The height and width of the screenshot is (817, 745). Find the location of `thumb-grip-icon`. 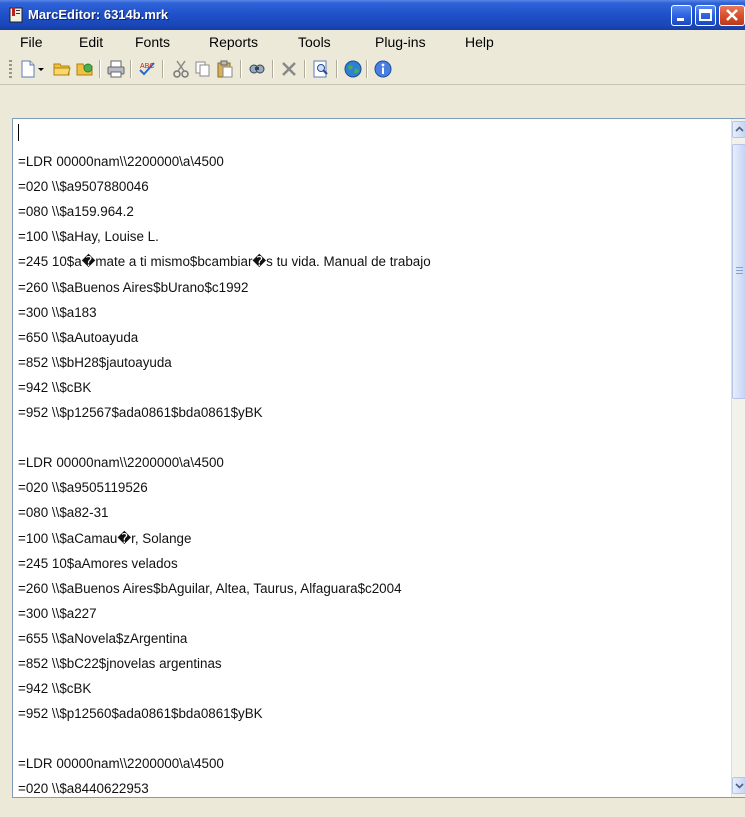

thumb-grip-icon is located at coordinates (739, 270).